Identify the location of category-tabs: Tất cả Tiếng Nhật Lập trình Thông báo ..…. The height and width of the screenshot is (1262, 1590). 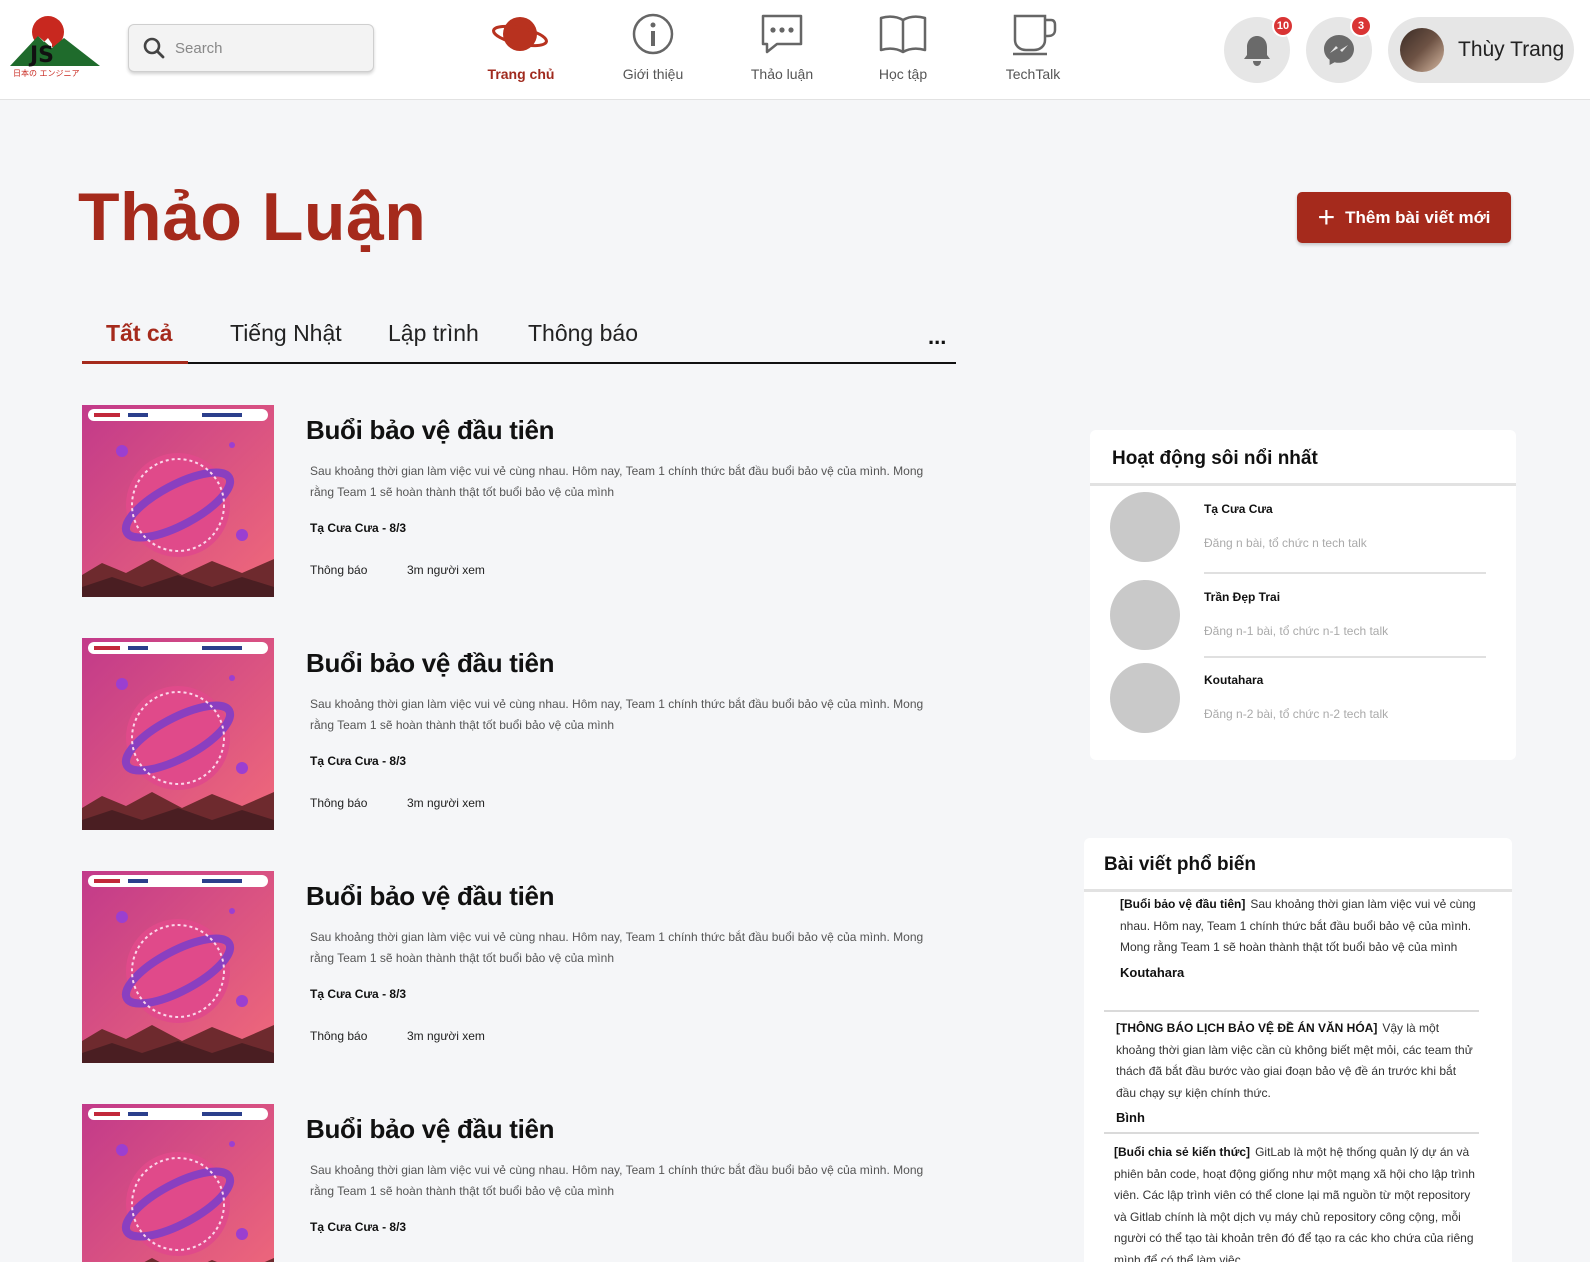
(519, 340).